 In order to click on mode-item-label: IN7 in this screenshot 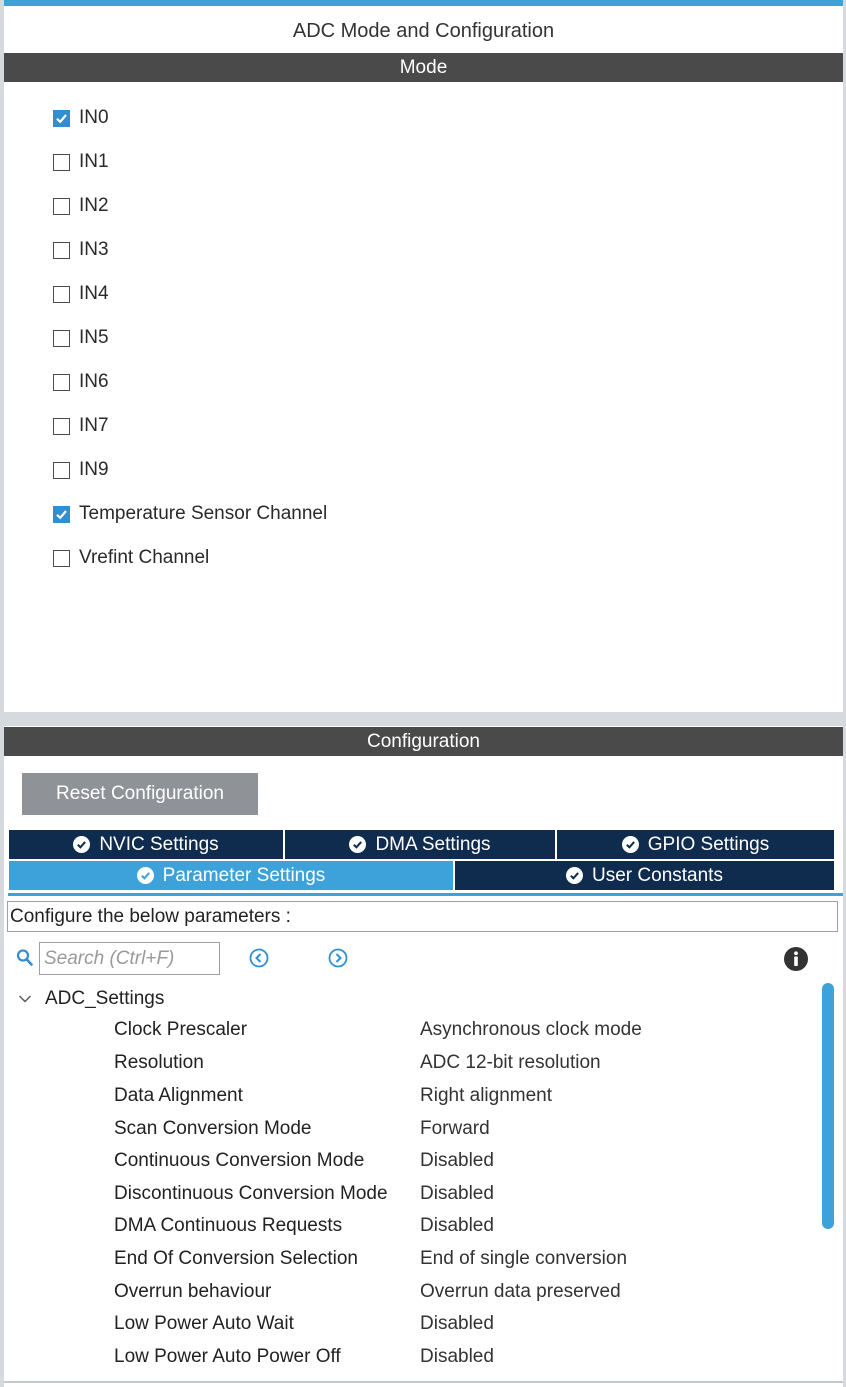, I will do `click(94, 425)`.